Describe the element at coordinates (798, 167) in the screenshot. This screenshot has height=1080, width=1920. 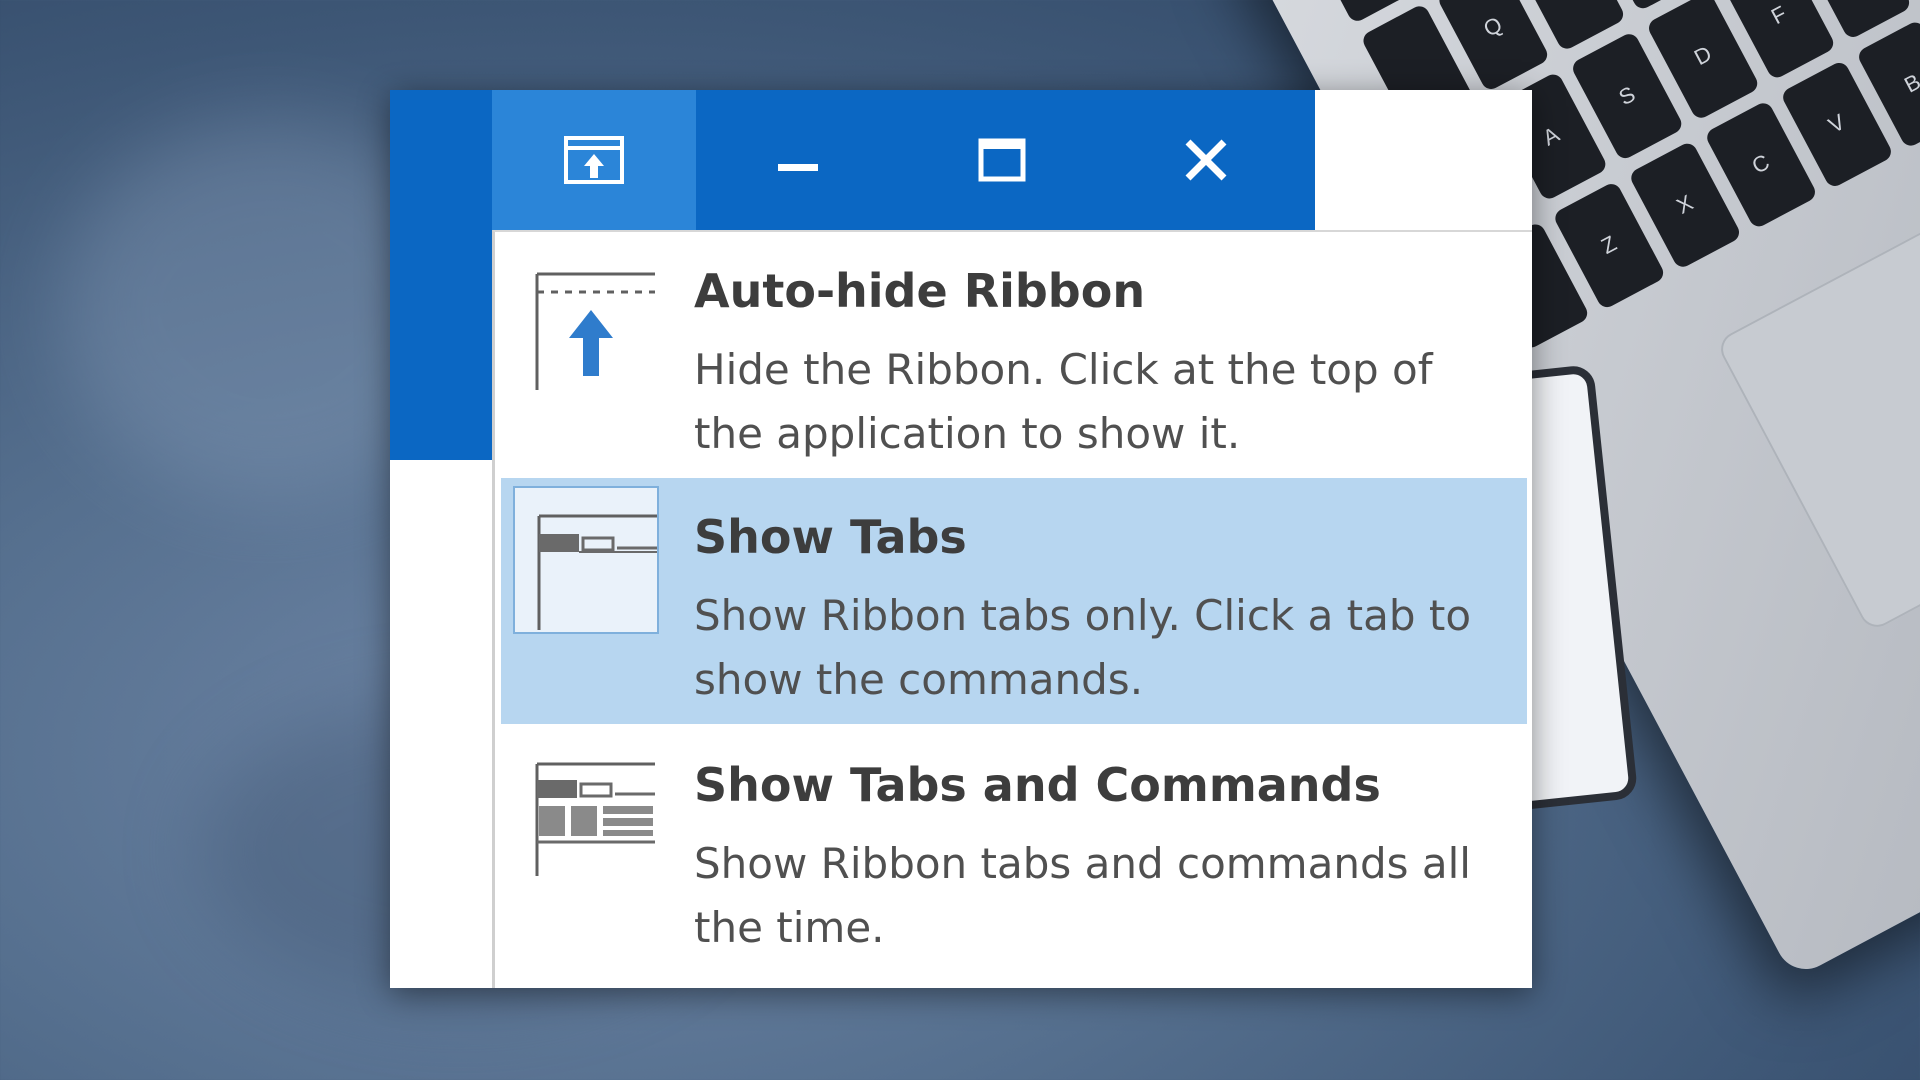
I see `minimize-icon` at that location.